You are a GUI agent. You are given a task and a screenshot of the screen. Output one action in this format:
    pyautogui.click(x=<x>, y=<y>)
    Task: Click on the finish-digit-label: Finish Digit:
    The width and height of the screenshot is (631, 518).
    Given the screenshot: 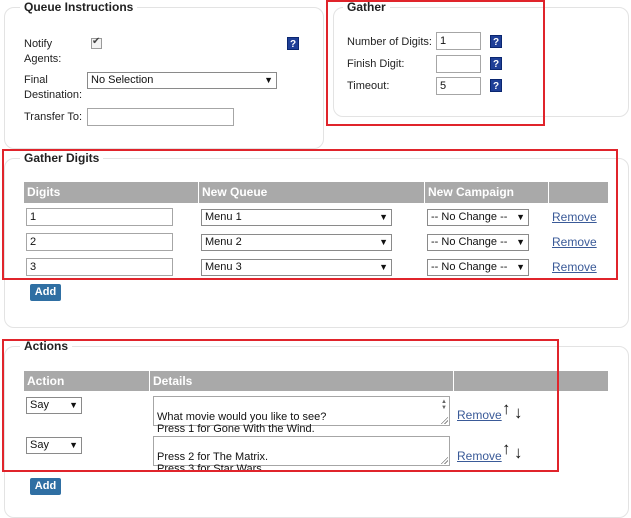 What is the action you would take?
    pyautogui.click(x=376, y=64)
    